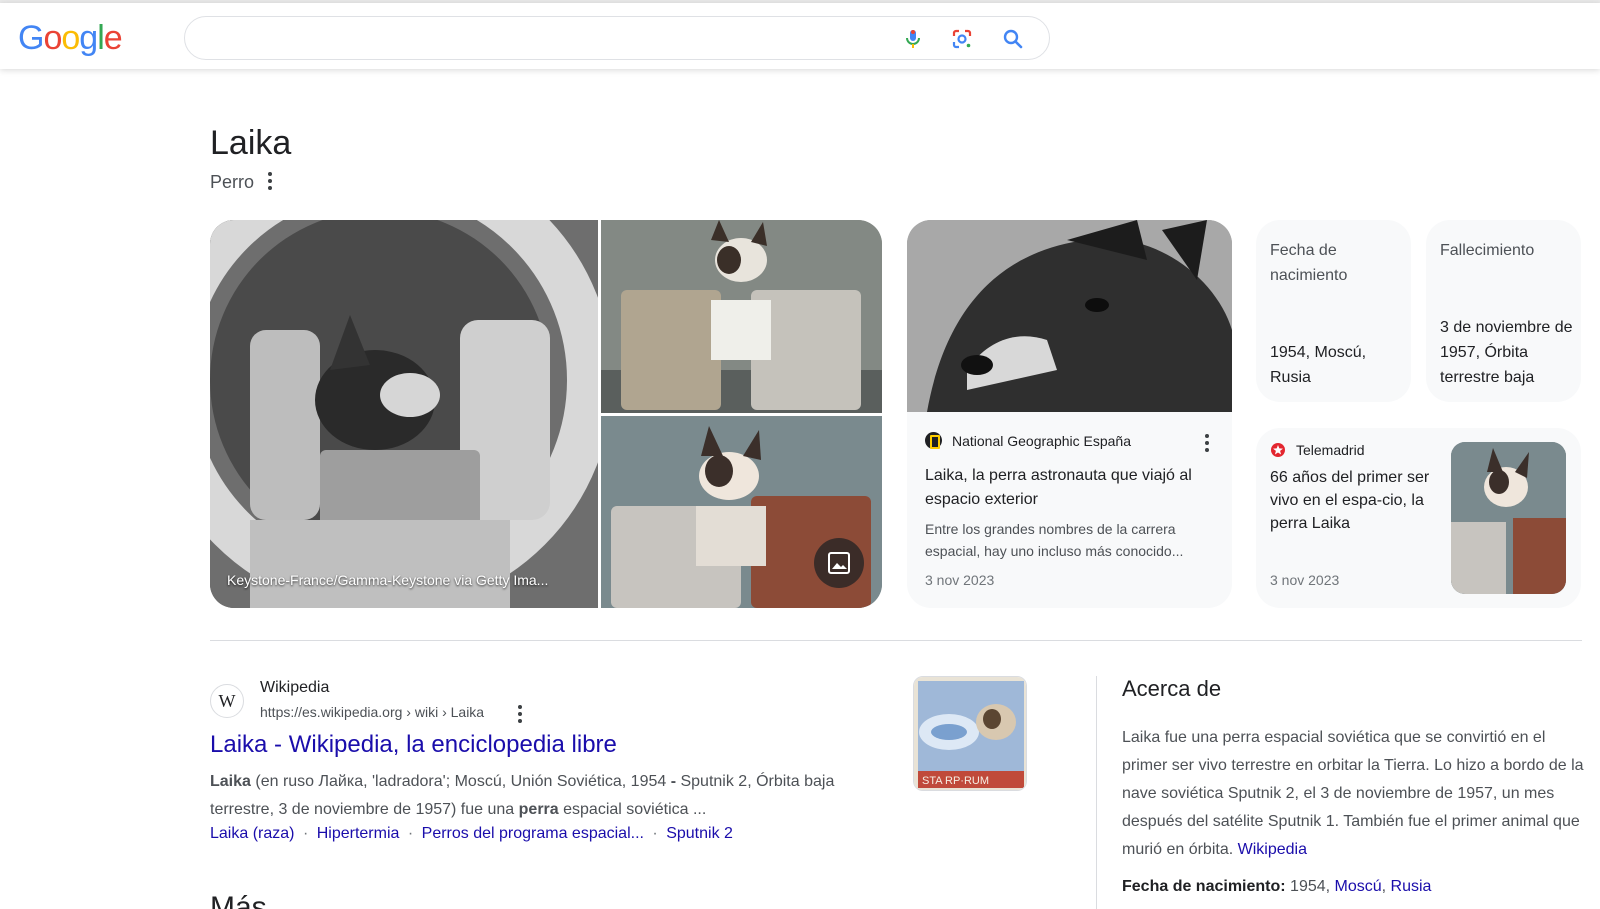 This screenshot has width=1600, height=909. What do you see at coordinates (294, 688) in the screenshot?
I see `result-site-name: Wikipedia` at bounding box center [294, 688].